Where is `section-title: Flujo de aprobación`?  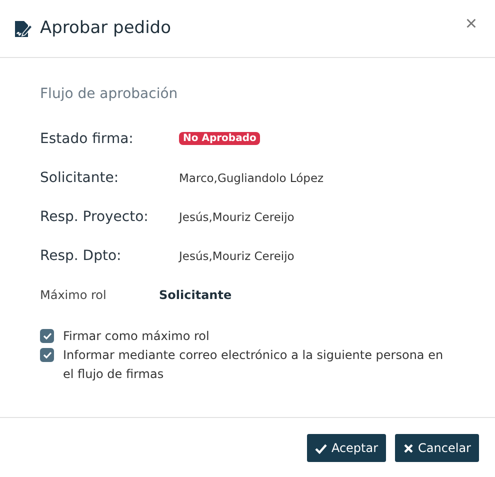
section-title: Flujo de aprobación is located at coordinates (109, 94).